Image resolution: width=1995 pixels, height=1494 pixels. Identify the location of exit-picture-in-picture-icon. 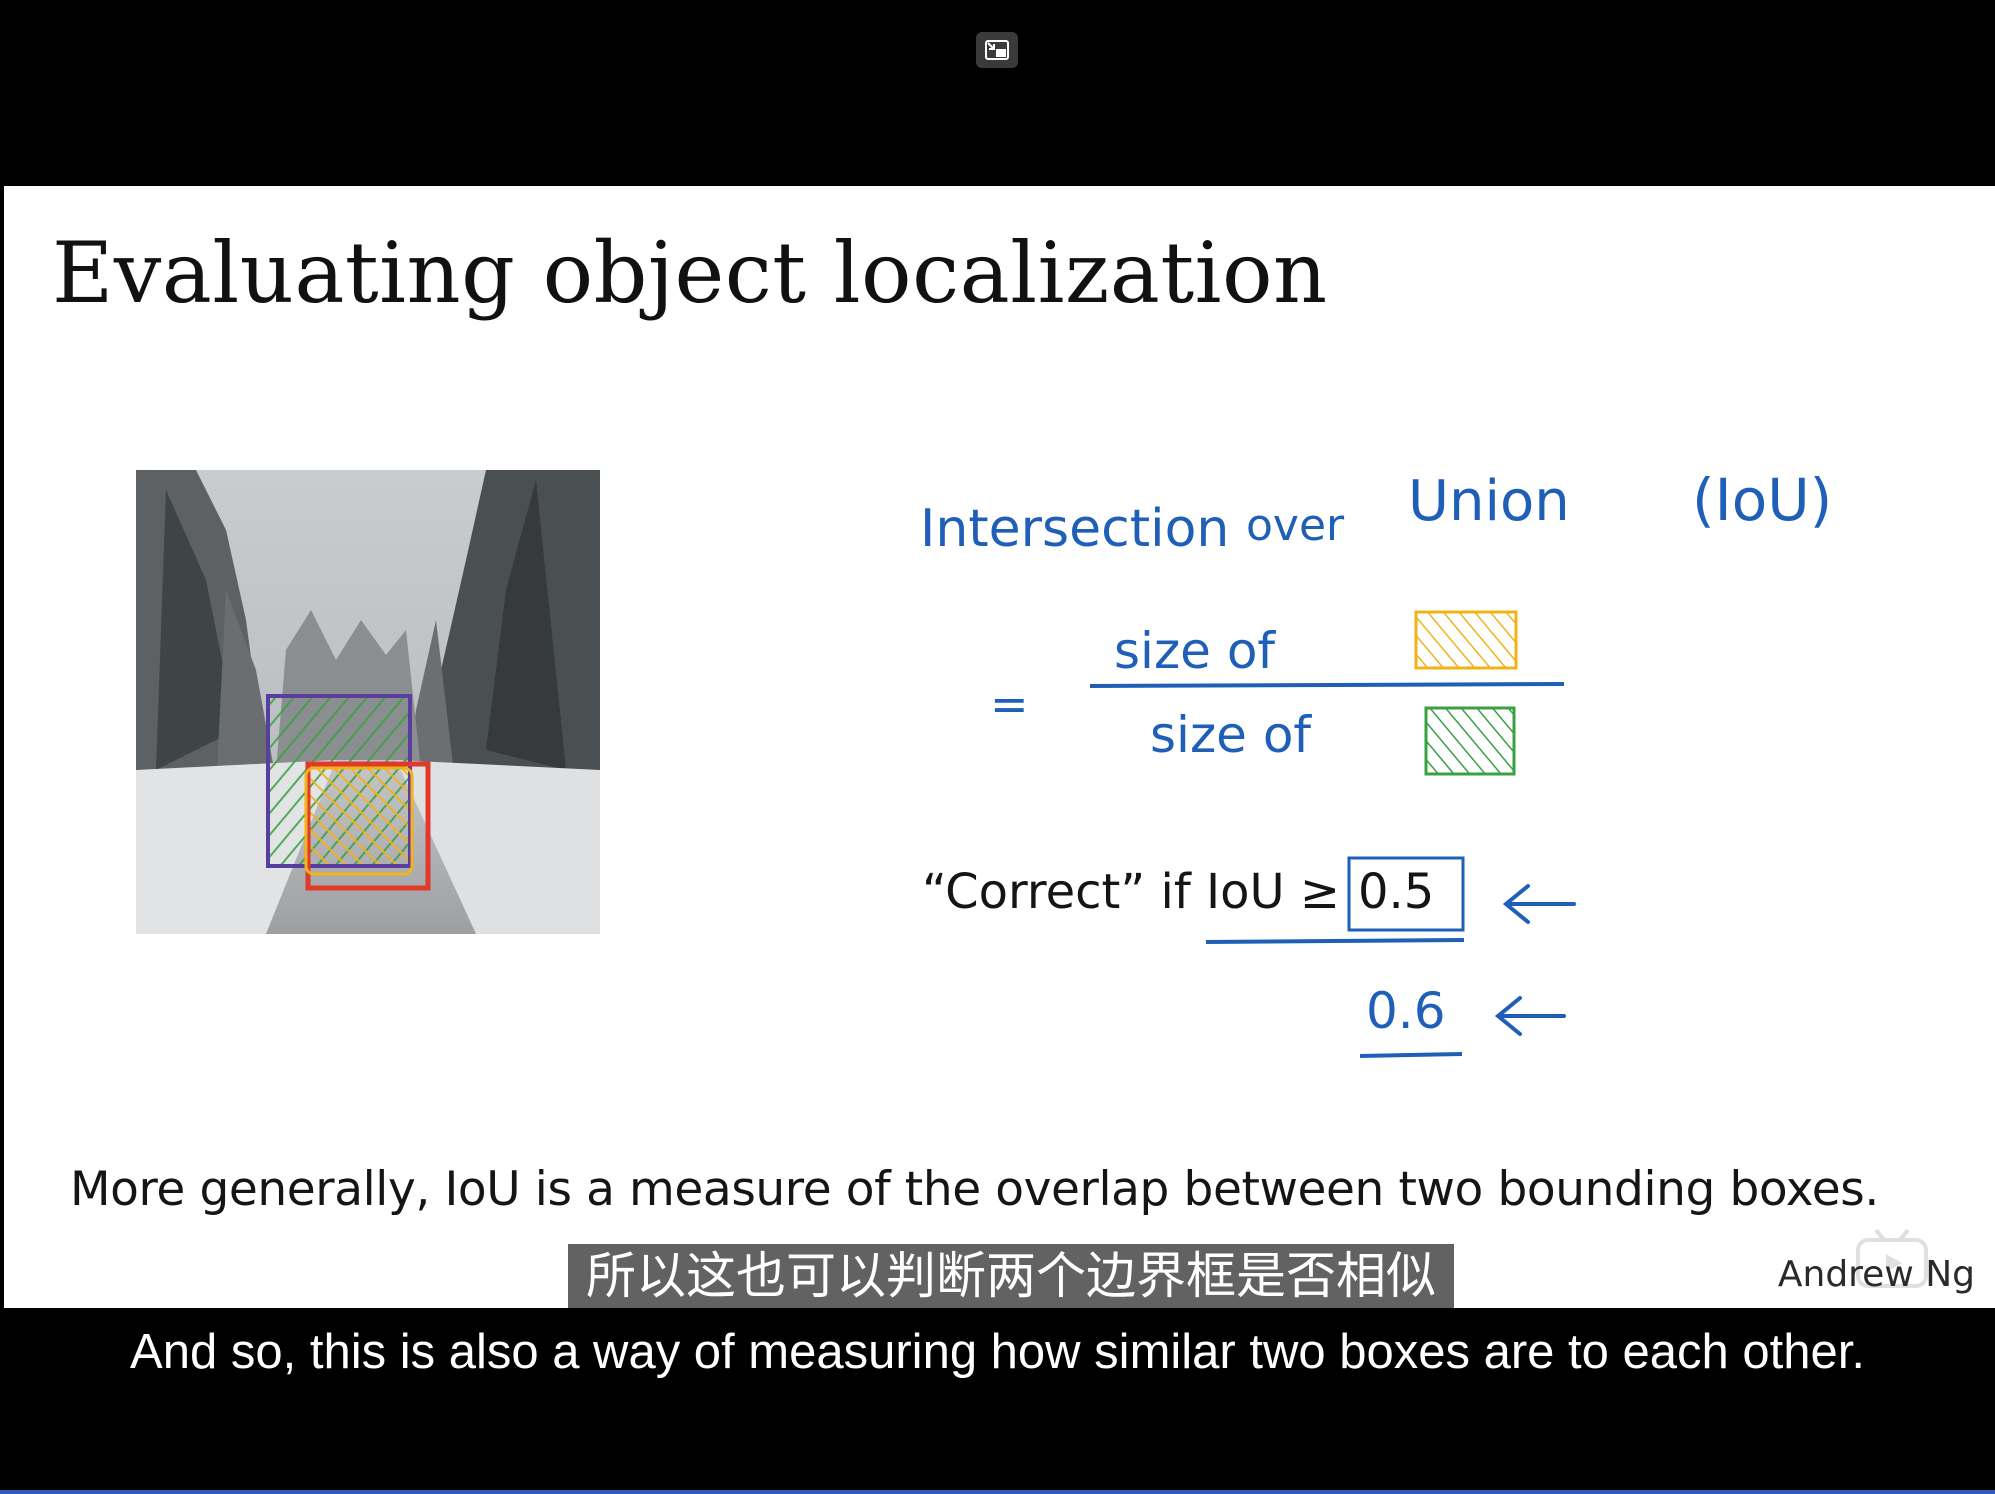
(997, 50).